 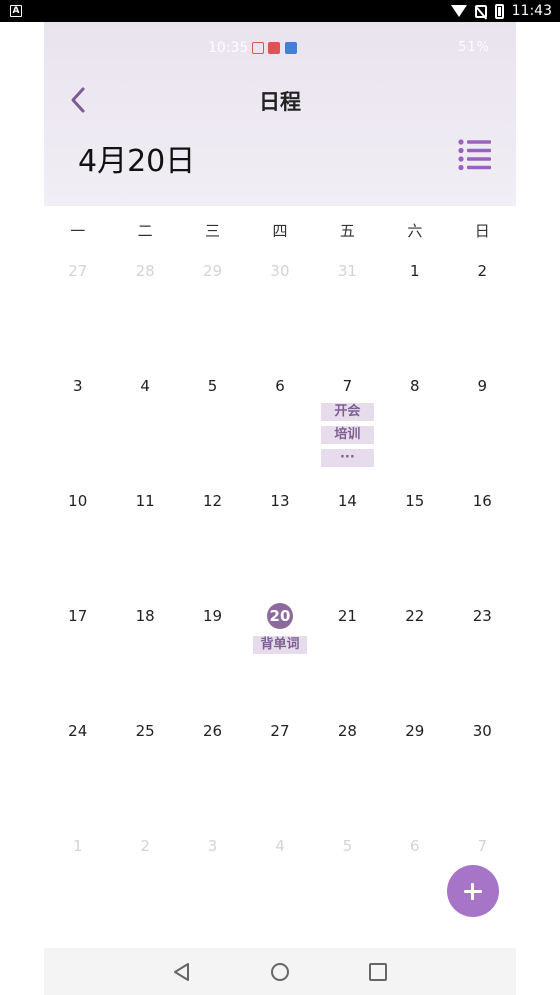 I want to click on day-number-text: 2, so click(x=145, y=846).